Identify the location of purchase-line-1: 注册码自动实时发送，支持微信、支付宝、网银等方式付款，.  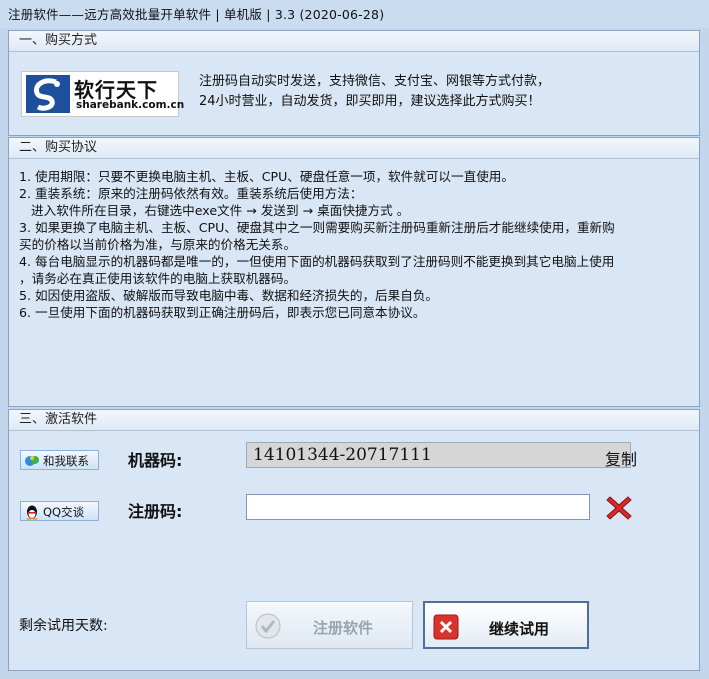
(375, 81).